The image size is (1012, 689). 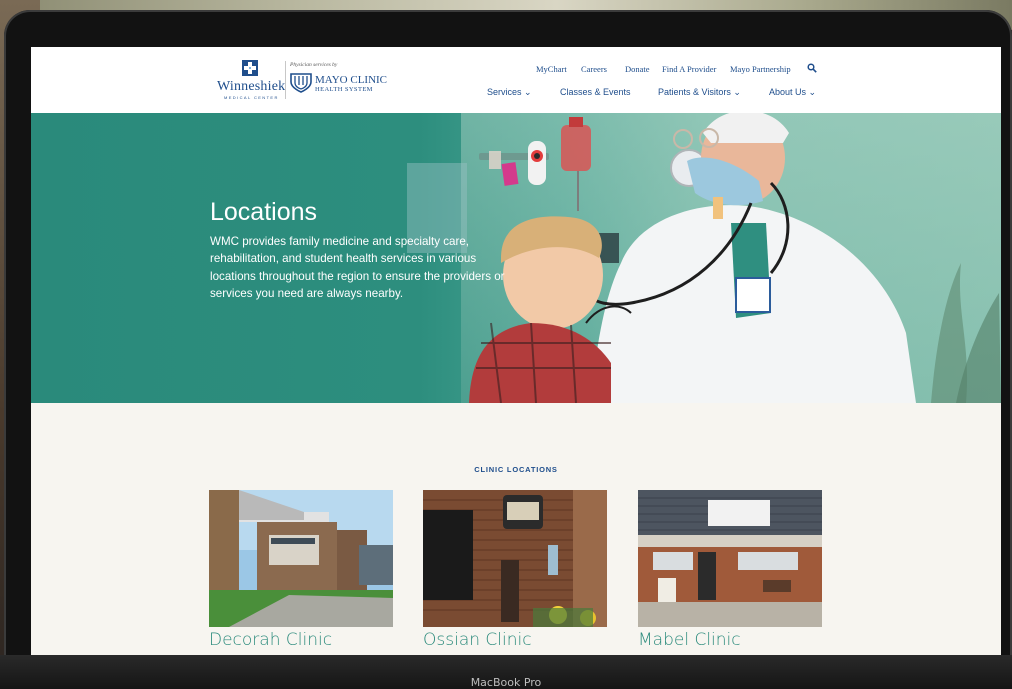 What do you see at coordinates (595, 92) in the screenshot?
I see `nav-classes-events: Classes & Events` at bounding box center [595, 92].